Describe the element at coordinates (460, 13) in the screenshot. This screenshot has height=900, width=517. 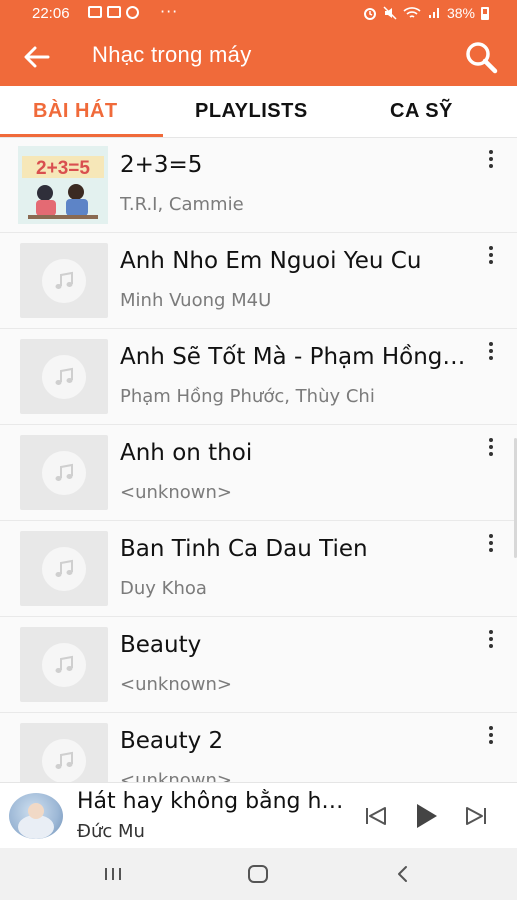
I see `battery-percent: 38%` at that location.